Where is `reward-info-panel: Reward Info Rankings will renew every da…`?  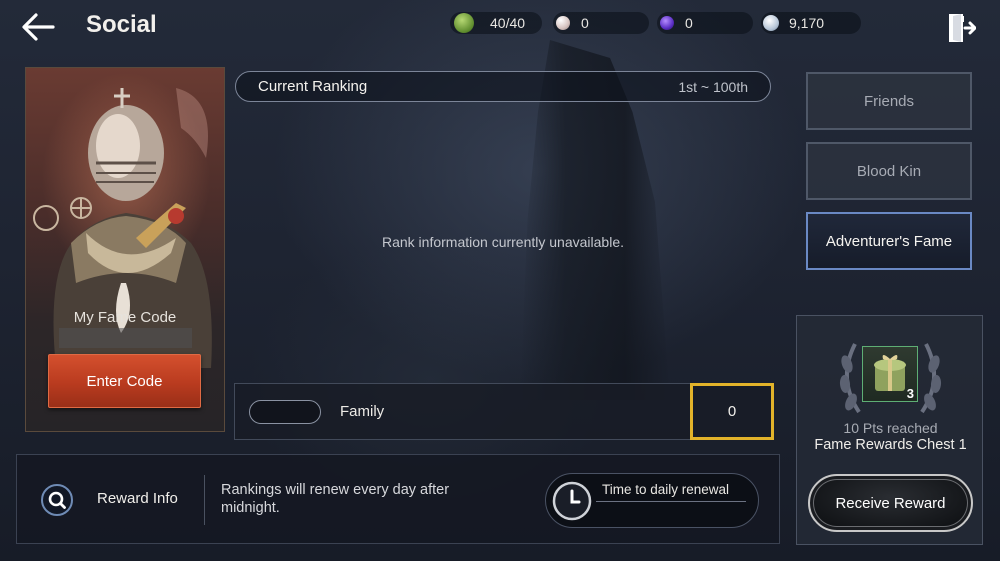 reward-info-panel: Reward Info Rankings will renew every da… is located at coordinates (398, 499).